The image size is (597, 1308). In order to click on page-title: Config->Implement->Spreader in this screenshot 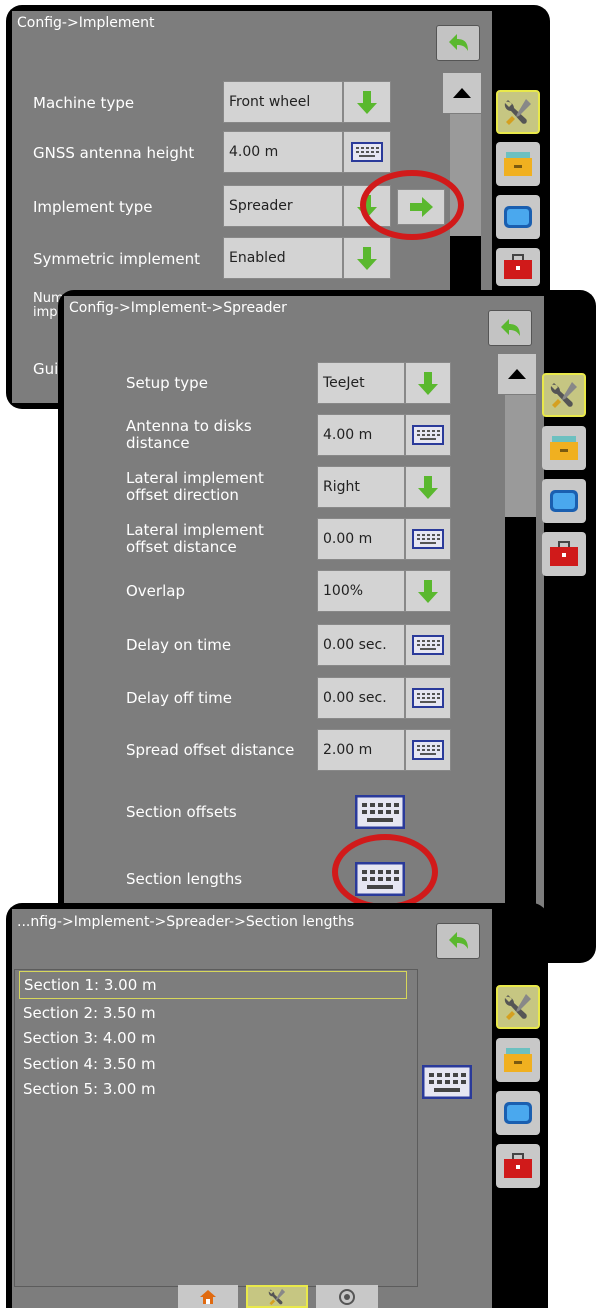, I will do `click(178, 308)`.